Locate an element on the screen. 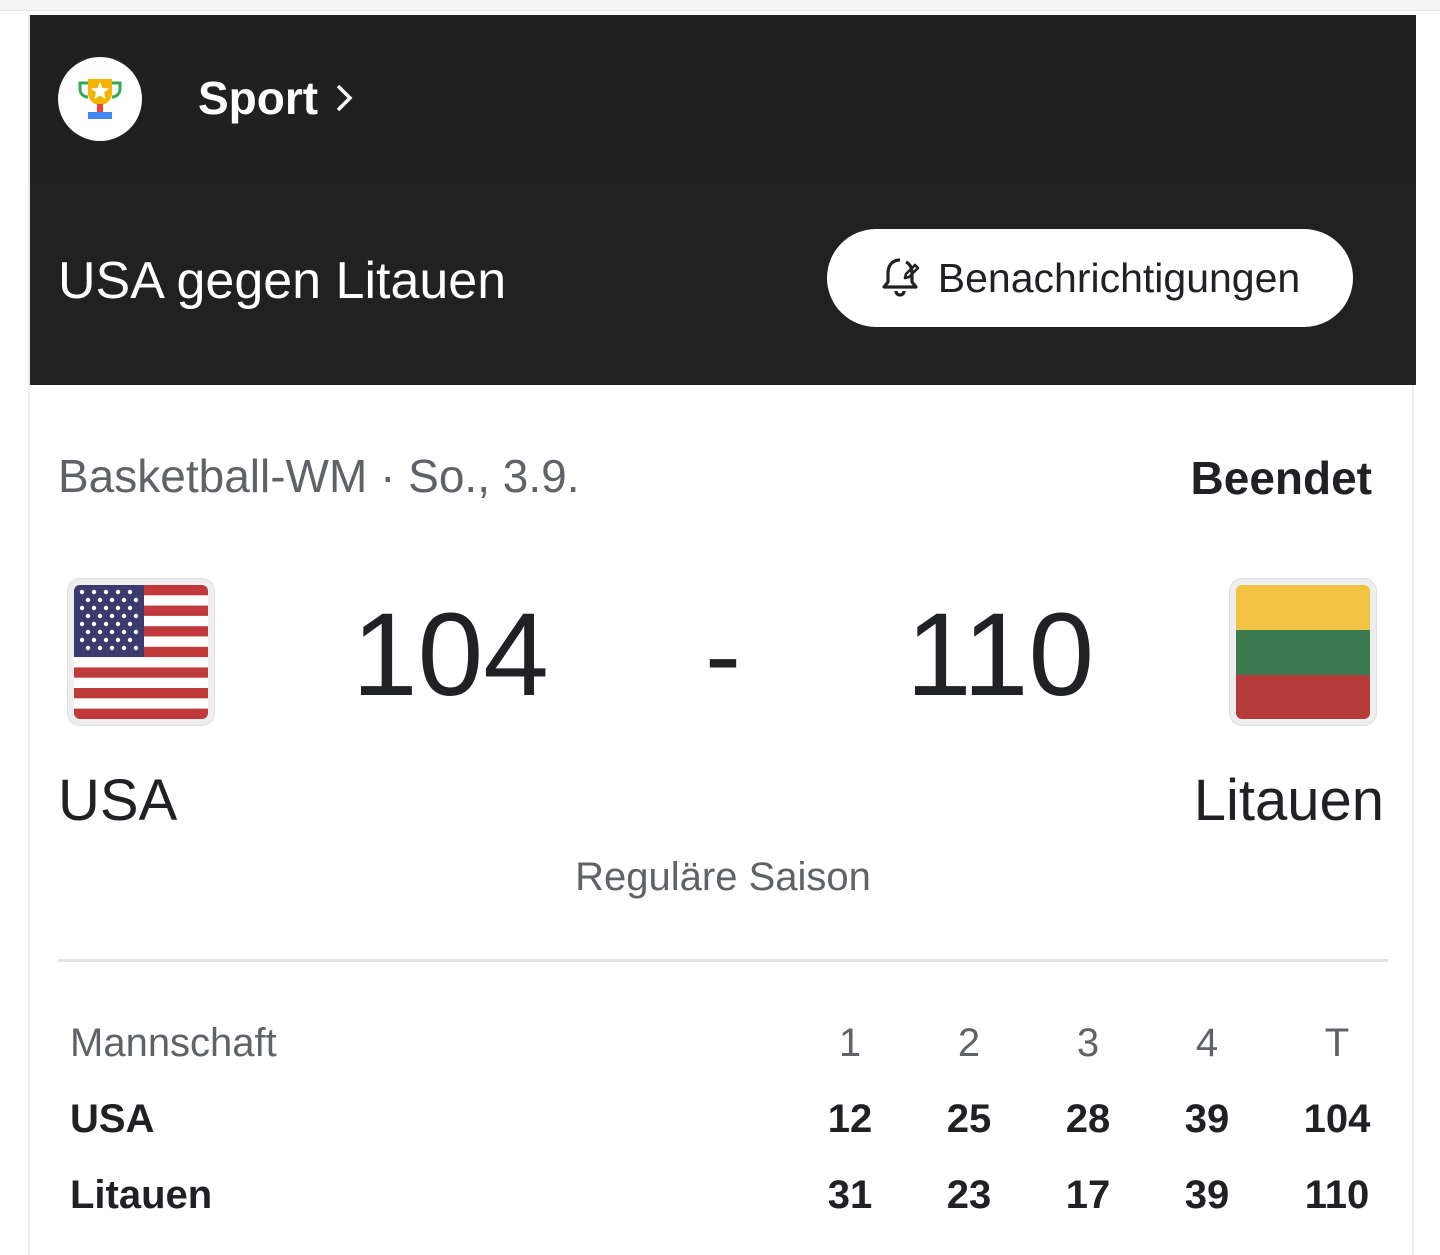  row-q1-score: 31 is located at coordinates (850, 1195).